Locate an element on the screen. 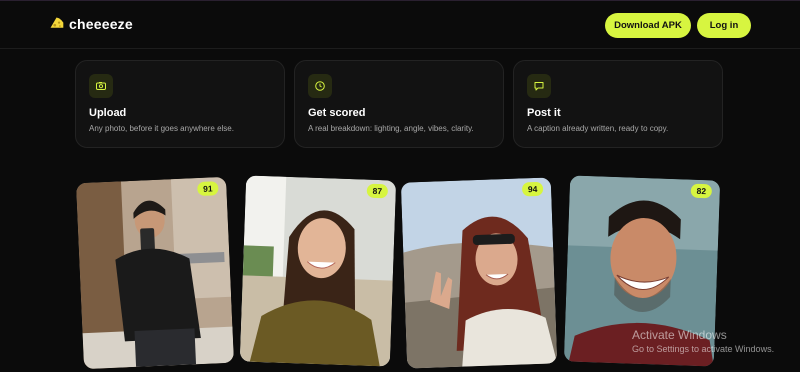 This screenshot has width=800, height=372. watermark-title: Activate Windows is located at coordinates (679, 335).